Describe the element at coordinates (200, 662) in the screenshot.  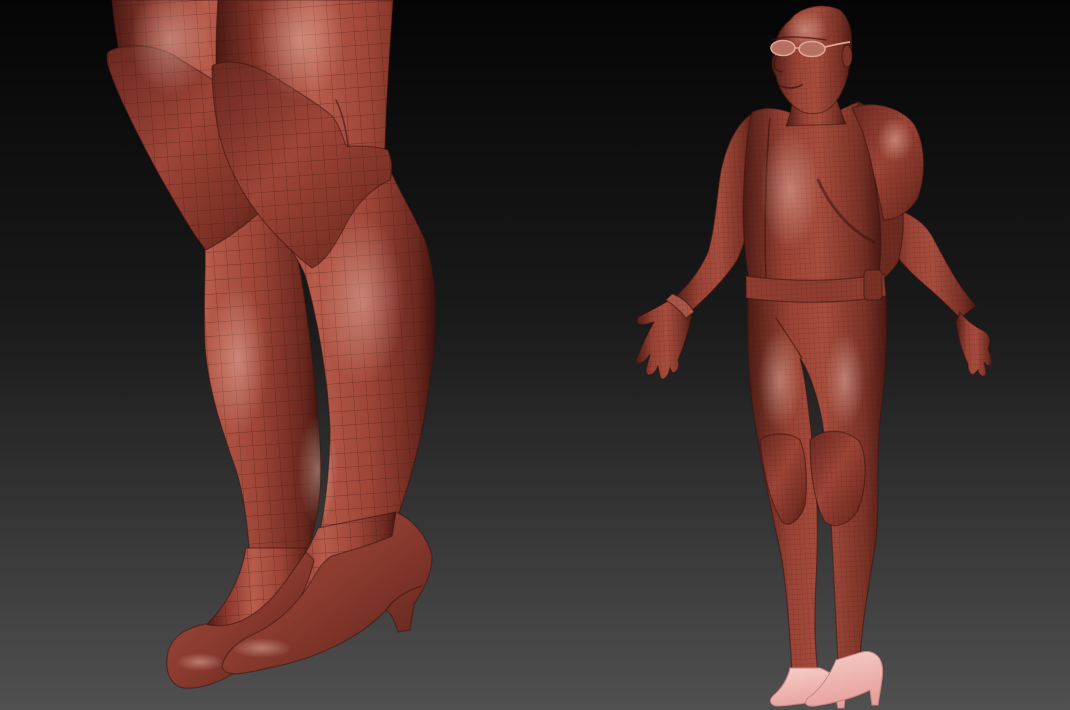
I see `left-shoe-toe-highlight` at that location.